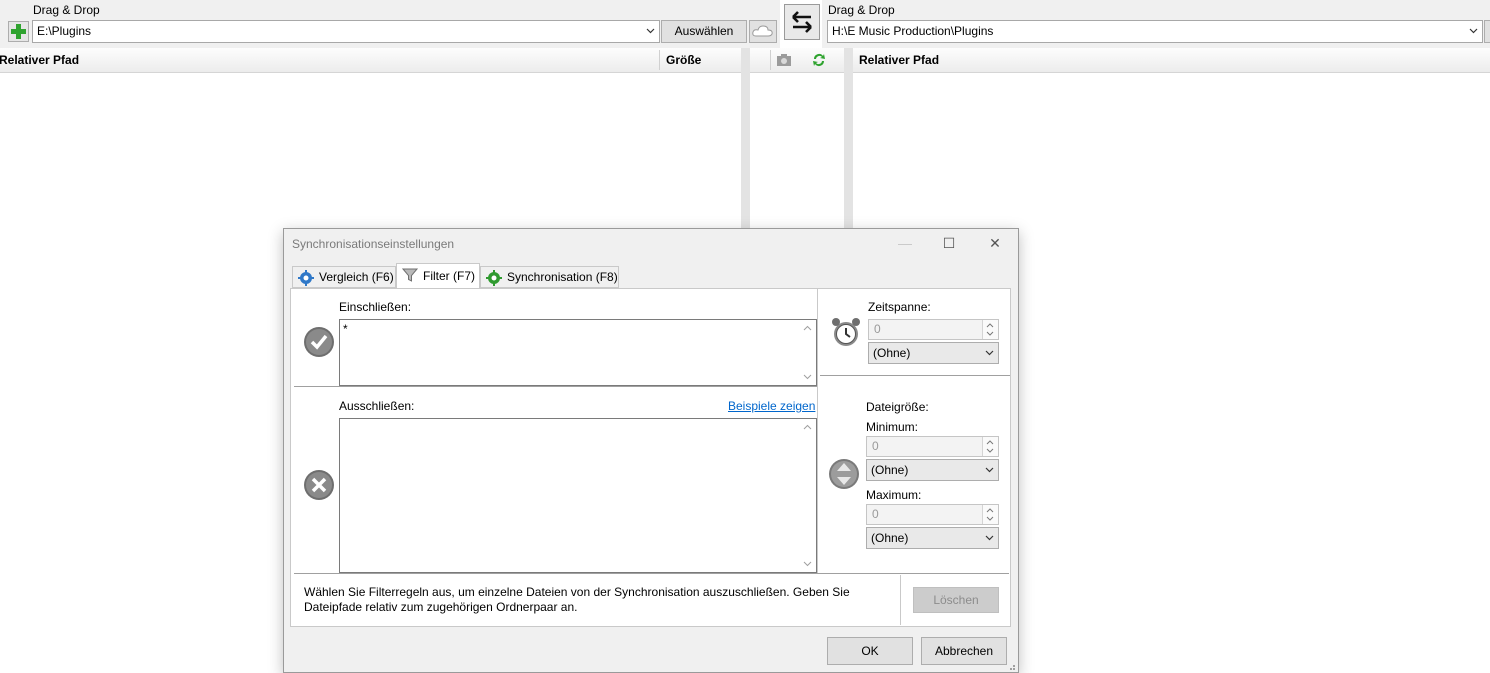 The height and width of the screenshot is (673, 1490). What do you see at coordinates (932, 470) in the screenshot?
I see `min-unit-select: (Ohne)` at bounding box center [932, 470].